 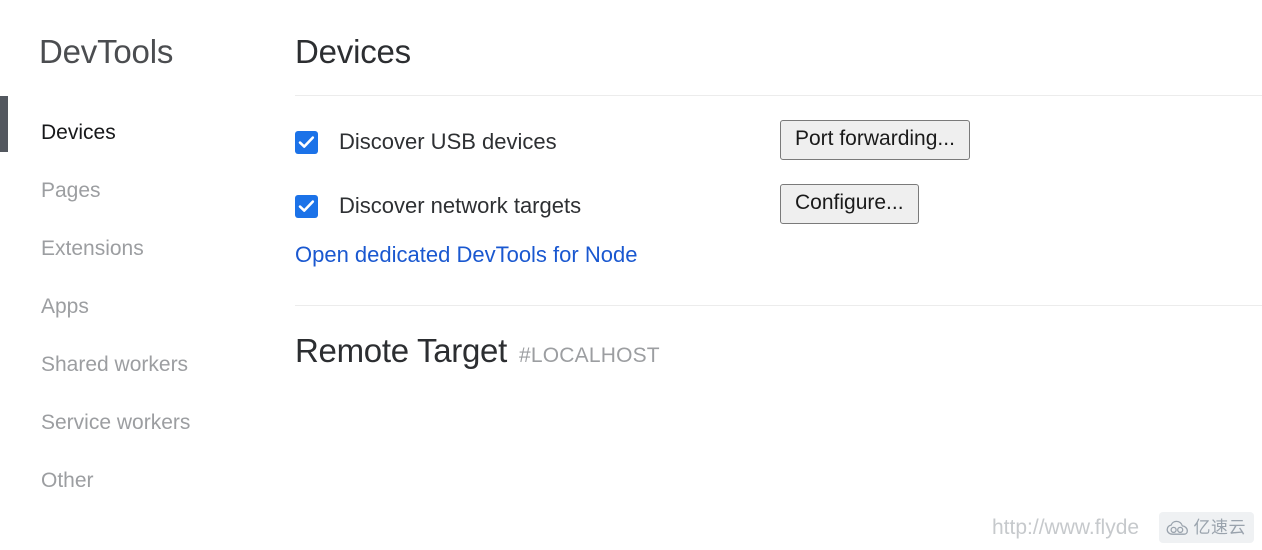 I want to click on sidebar-item-shared-workers: Shared workers, so click(x=137, y=365).